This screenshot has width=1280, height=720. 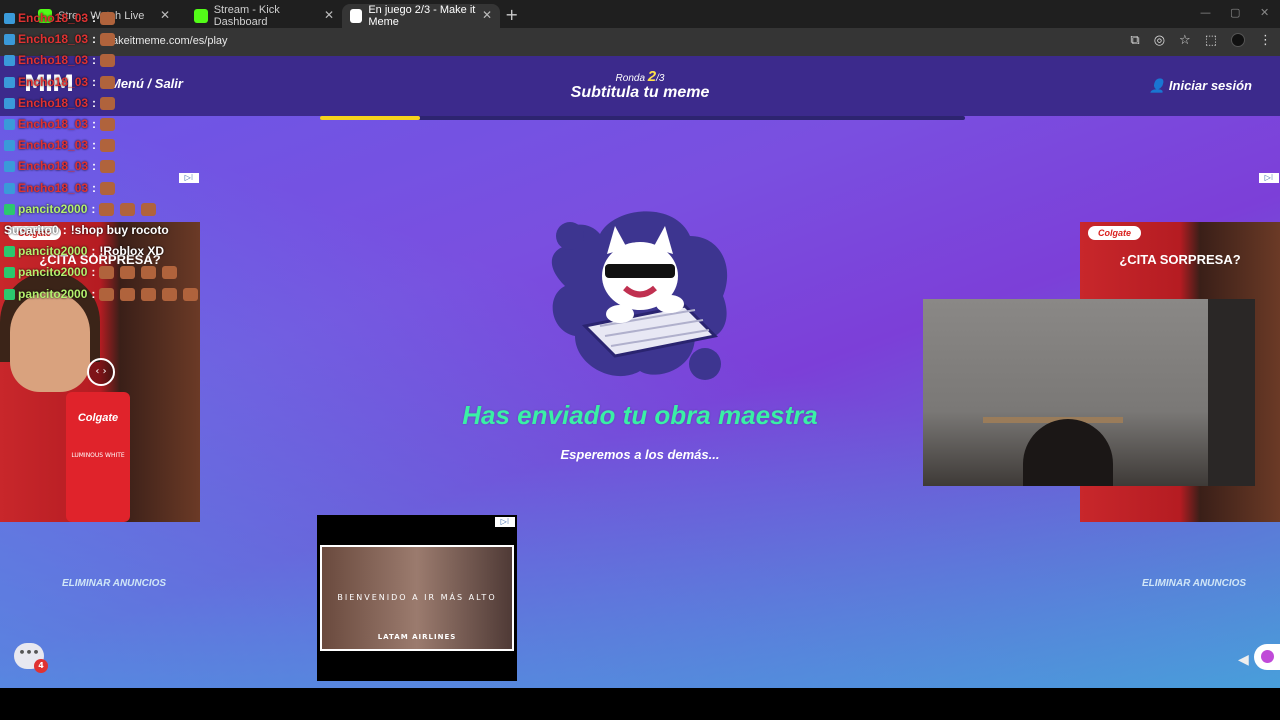 I want to click on cat-keyboard-mascot, so click(x=639, y=295).